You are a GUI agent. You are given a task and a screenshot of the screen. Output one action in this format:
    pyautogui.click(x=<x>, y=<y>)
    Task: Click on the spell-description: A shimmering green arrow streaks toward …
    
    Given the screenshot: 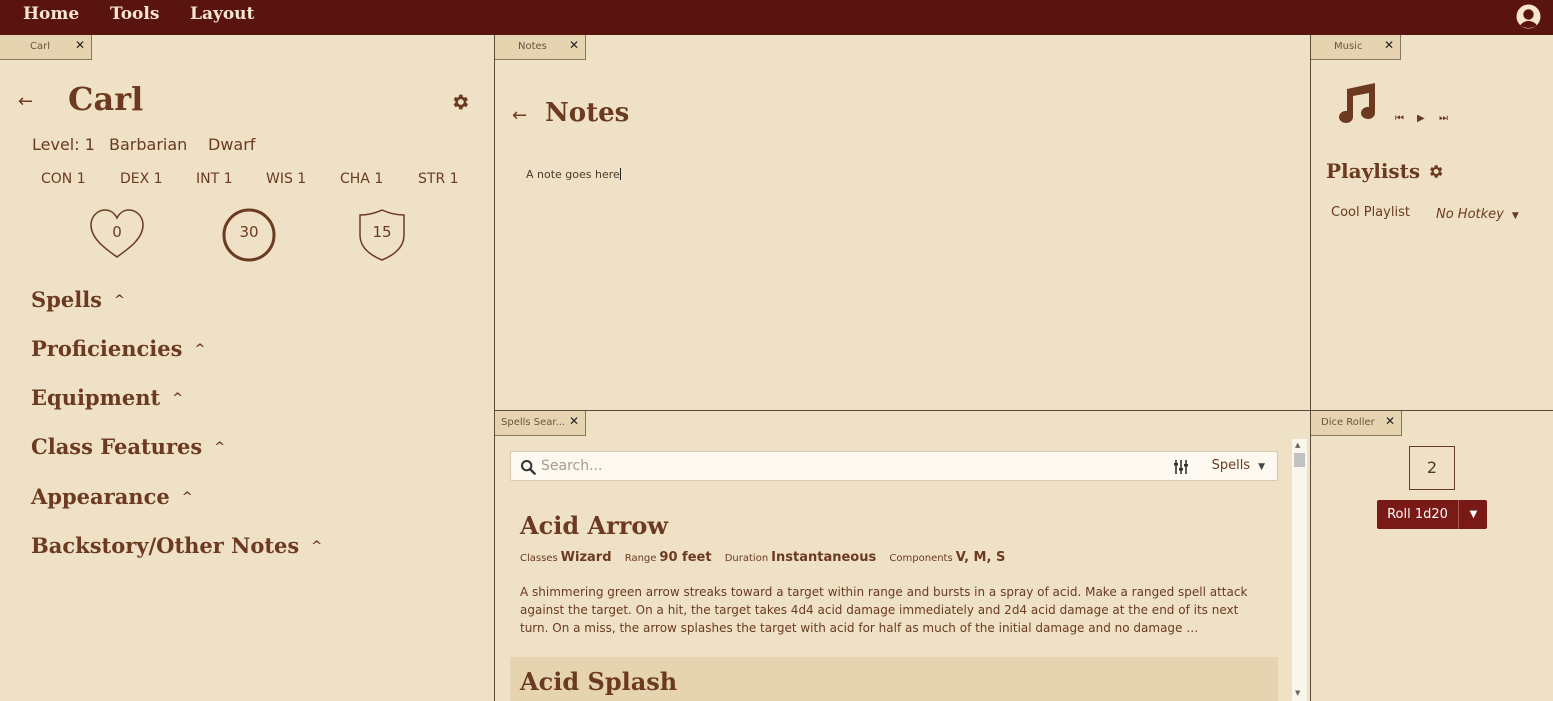 What is the action you would take?
    pyautogui.click(x=884, y=610)
    